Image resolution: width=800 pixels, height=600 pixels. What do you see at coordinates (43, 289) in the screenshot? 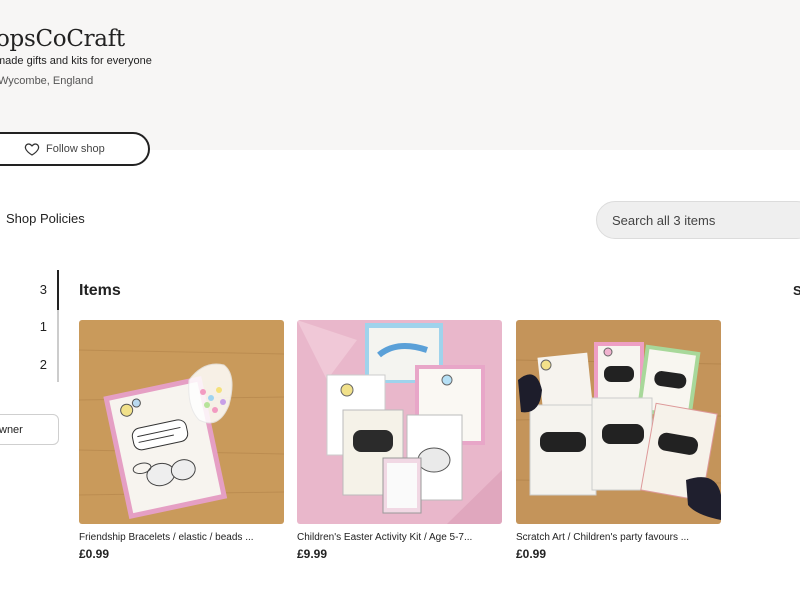
I see `sidebar-item-all-count: 3` at bounding box center [43, 289].